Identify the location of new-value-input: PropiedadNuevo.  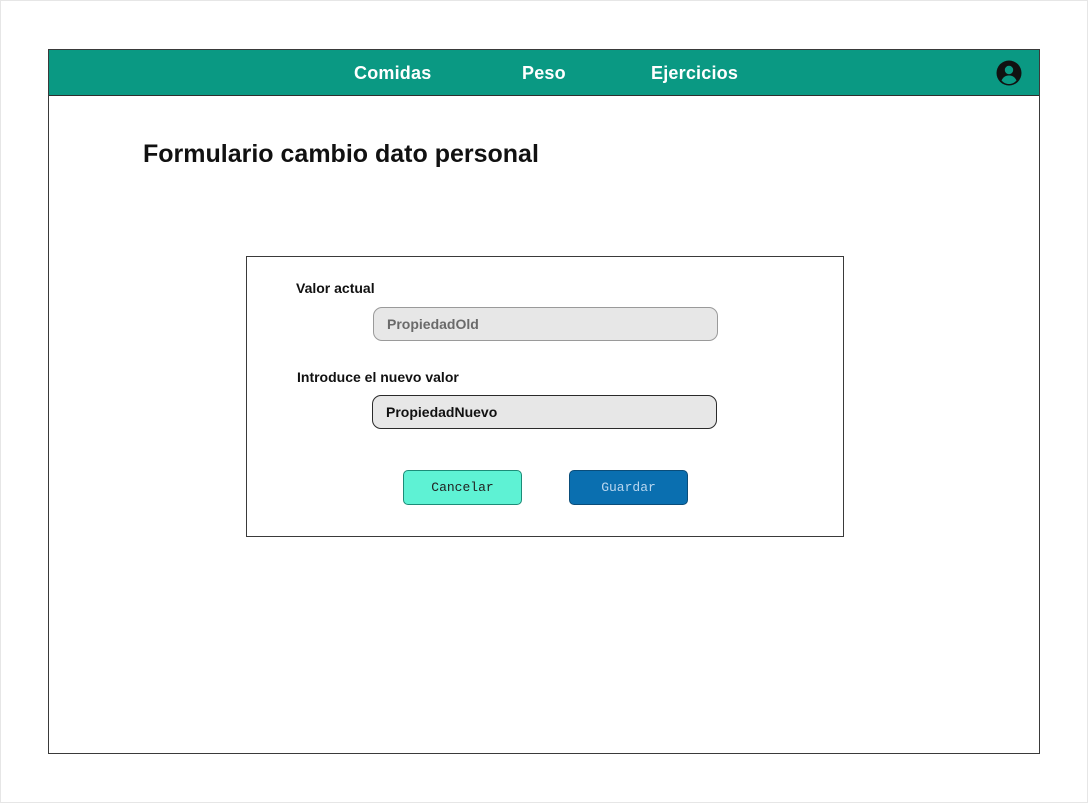
(544, 412).